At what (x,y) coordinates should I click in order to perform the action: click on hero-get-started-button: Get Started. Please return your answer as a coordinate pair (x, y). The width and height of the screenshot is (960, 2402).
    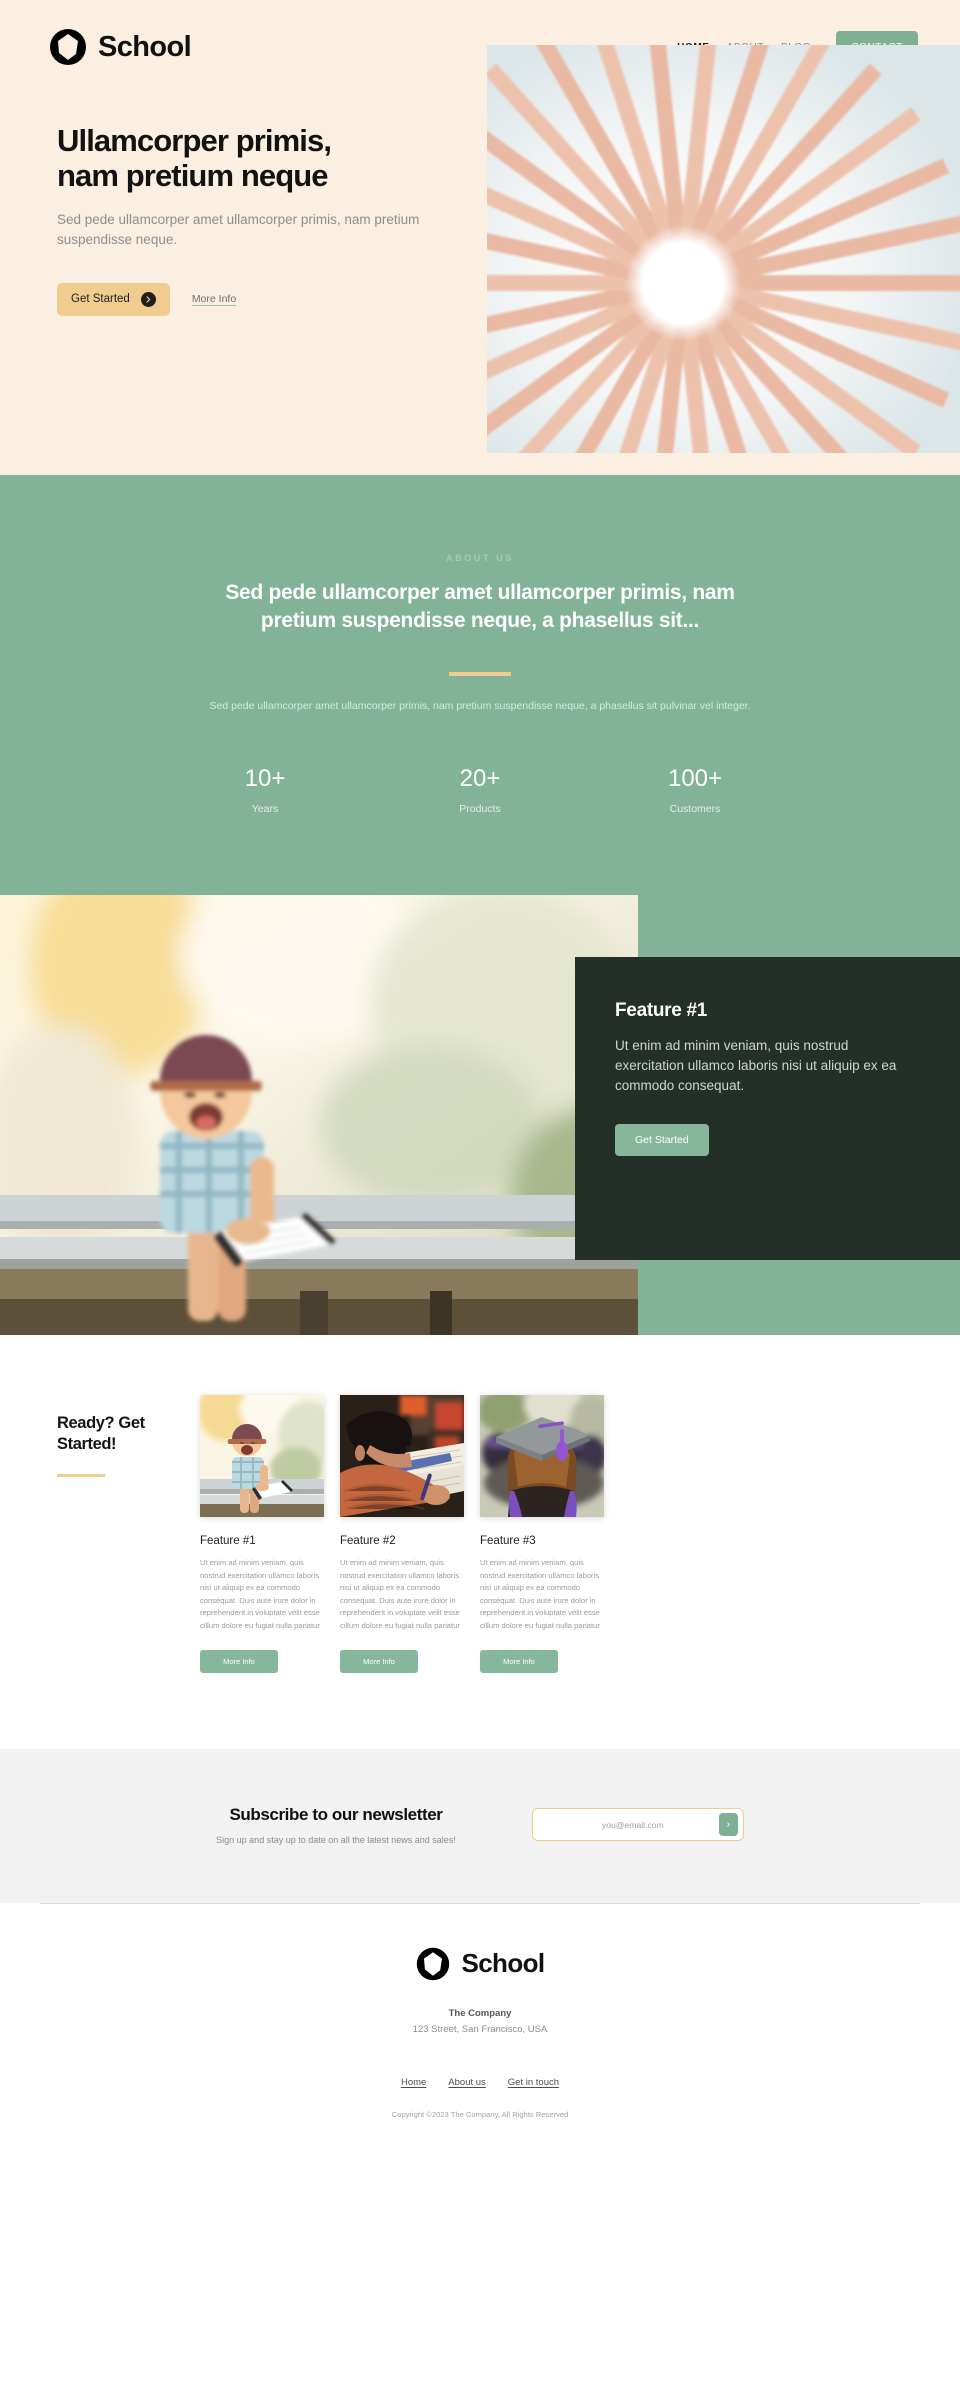
    Looking at the image, I should click on (113, 299).